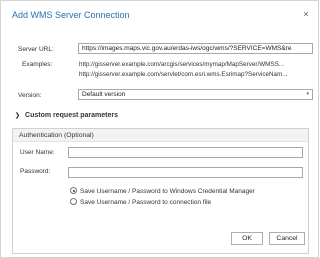  What do you see at coordinates (73, 190) in the screenshot?
I see `radio-selected-icon` at bounding box center [73, 190].